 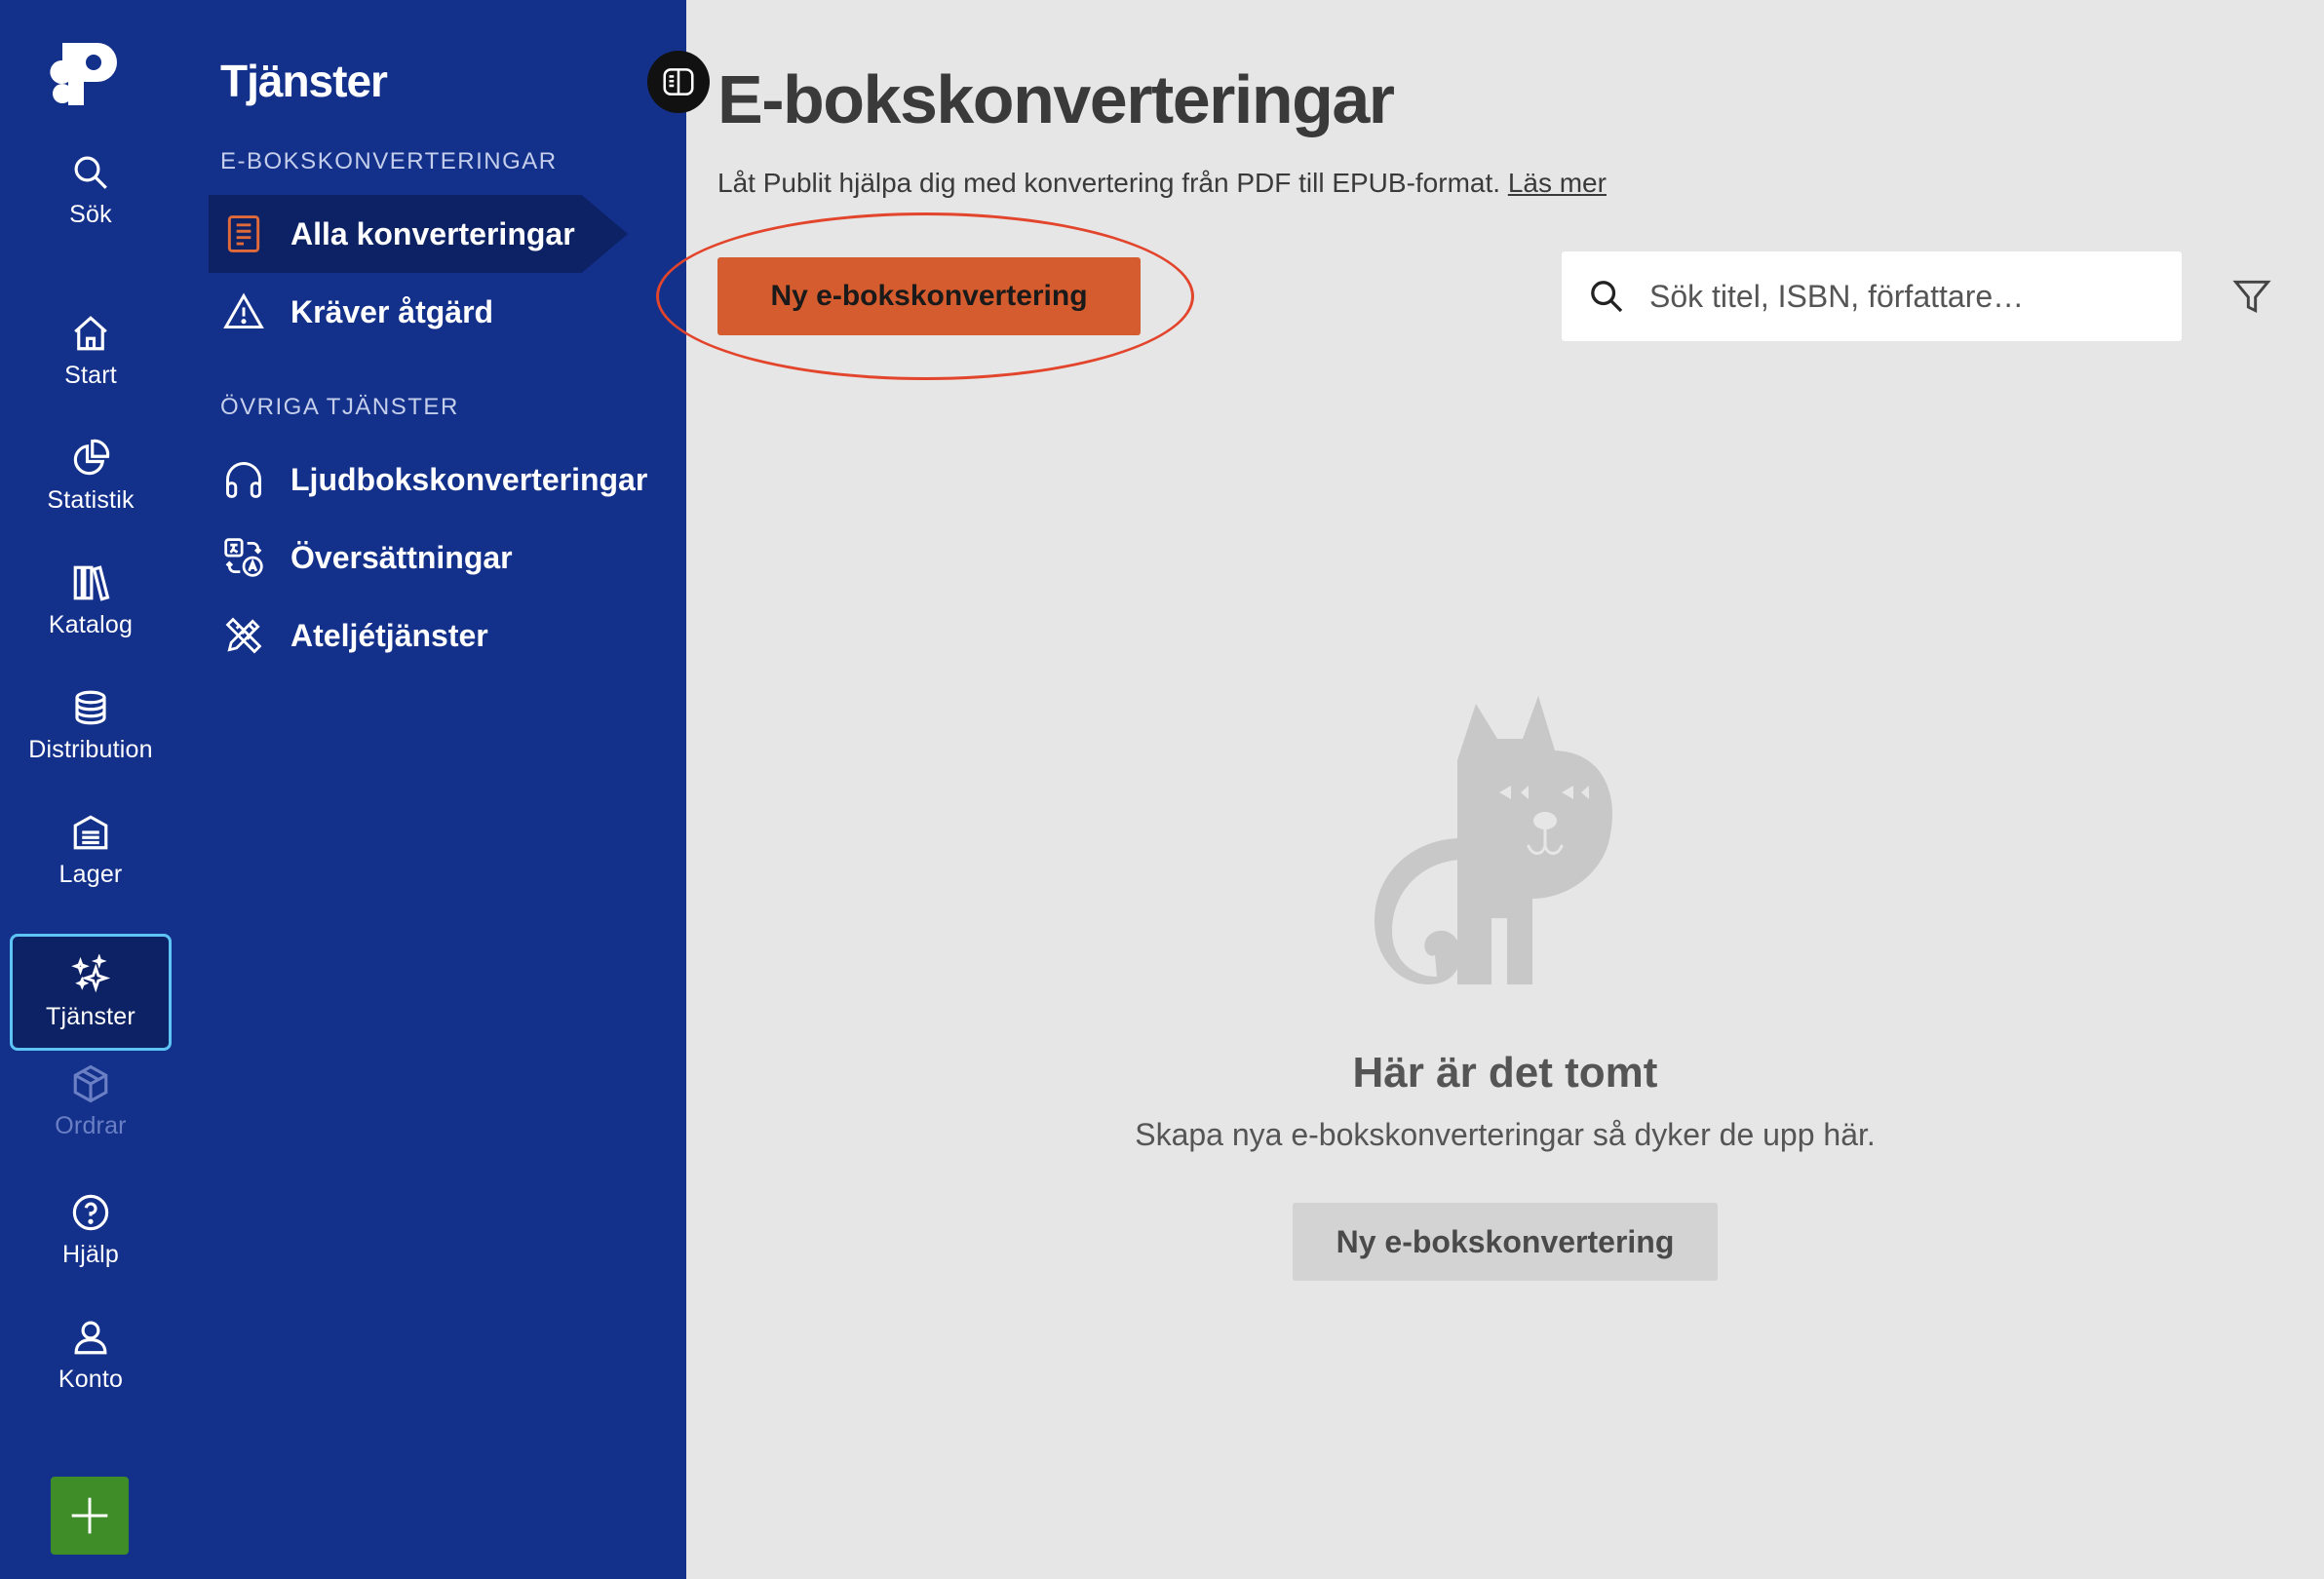 What do you see at coordinates (243, 557) in the screenshot?
I see `translate-icon` at bounding box center [243, 557].